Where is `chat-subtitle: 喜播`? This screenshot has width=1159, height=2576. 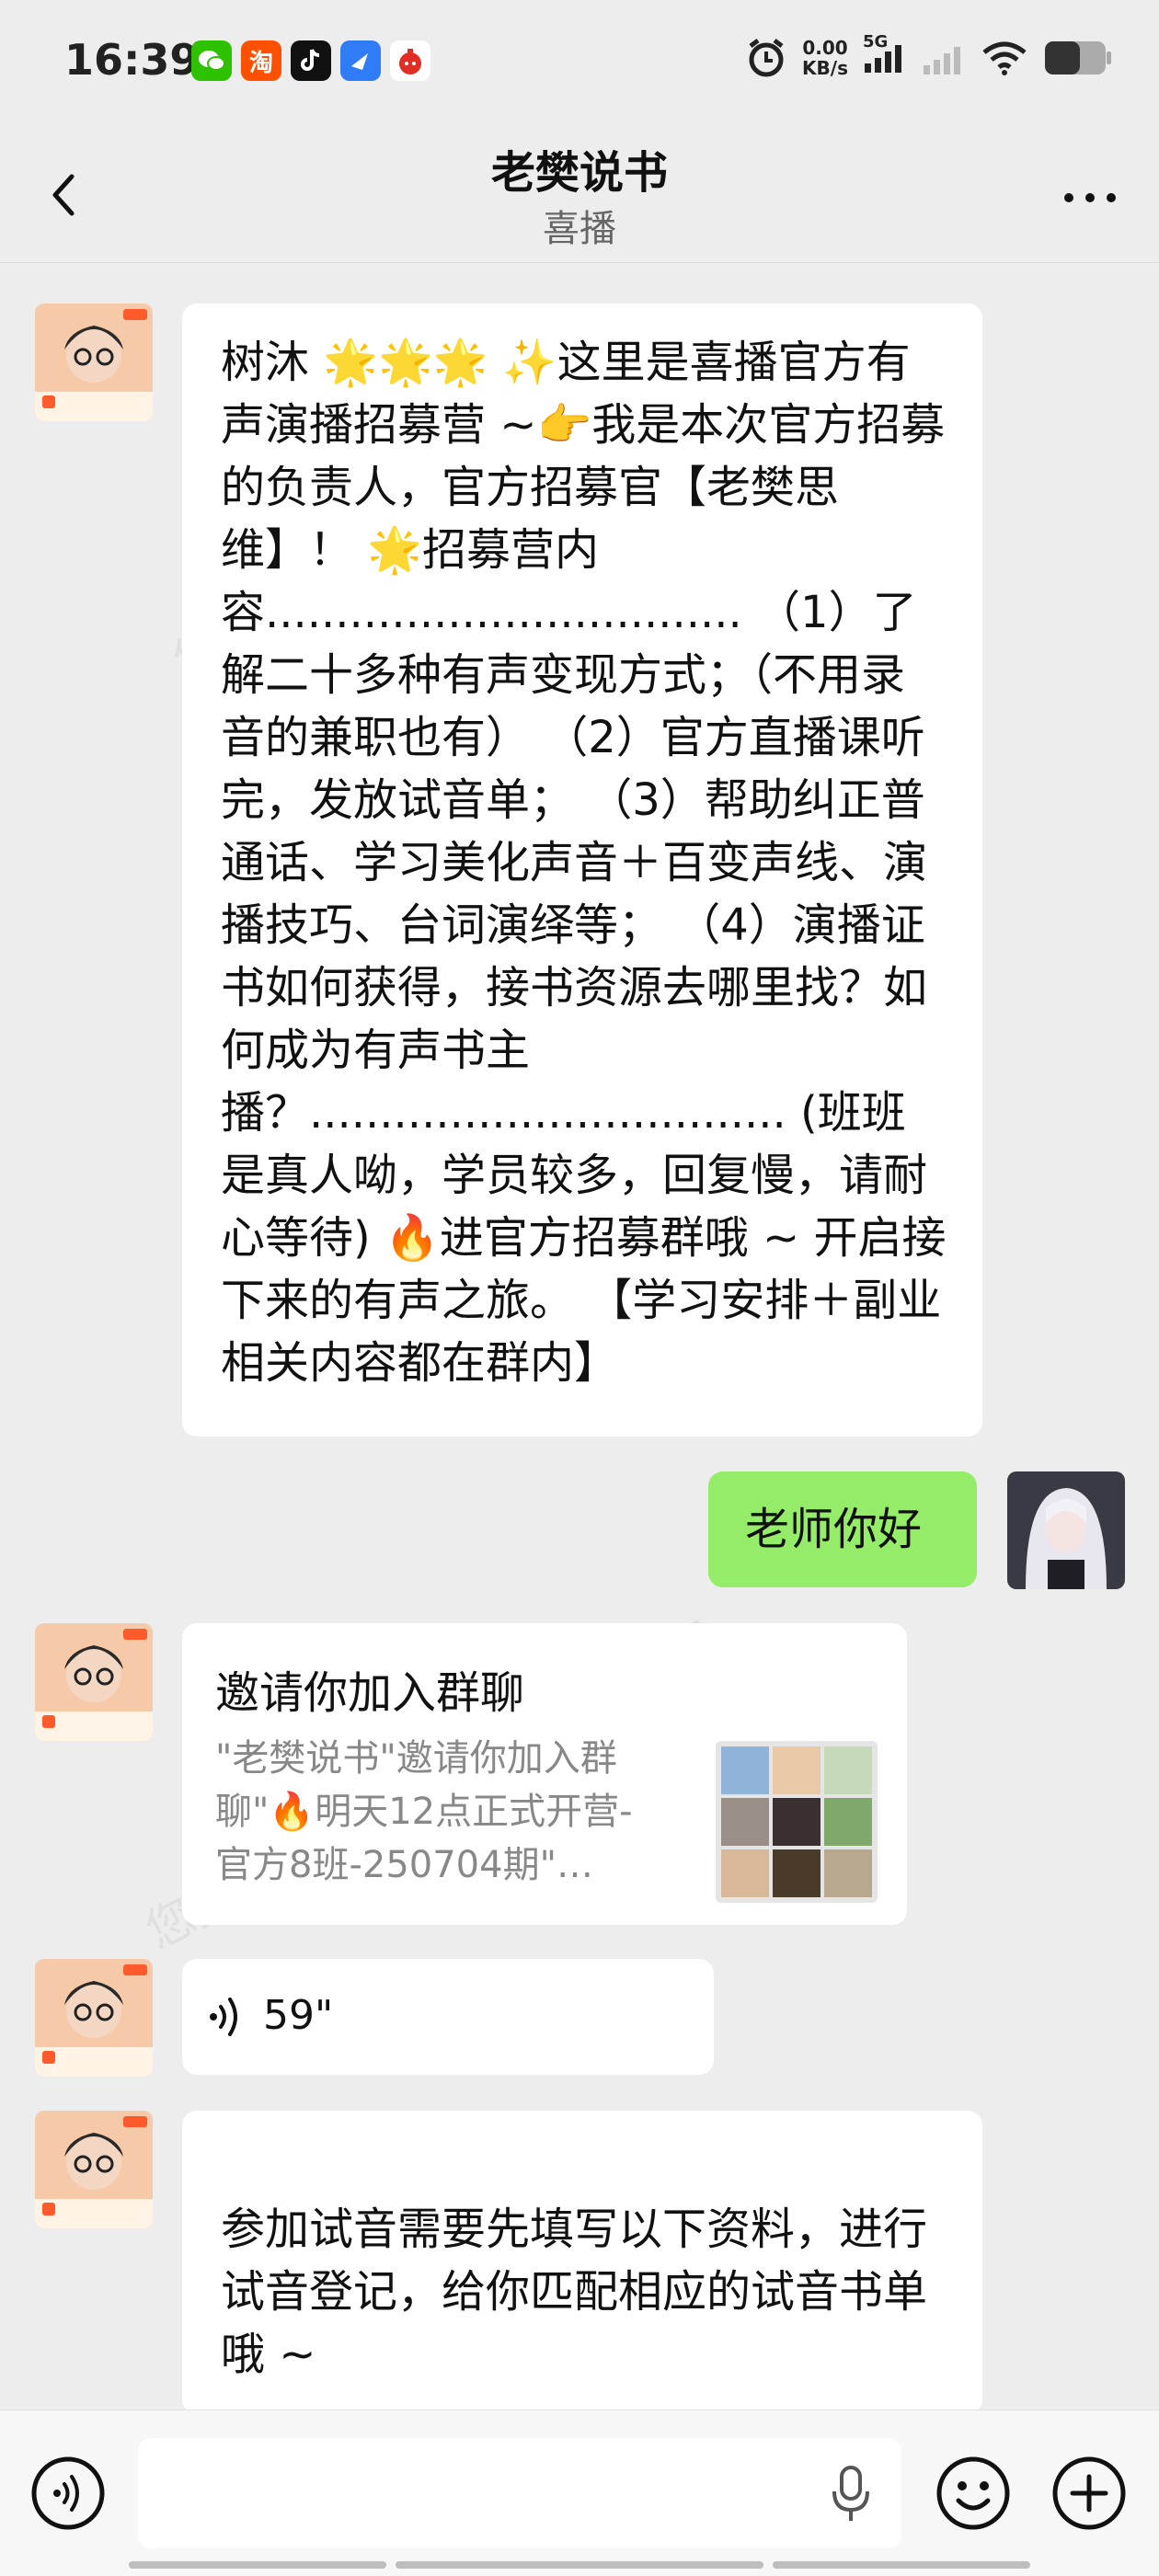
chat-subtitle: 喜播 is located at coordinates (579, 229).